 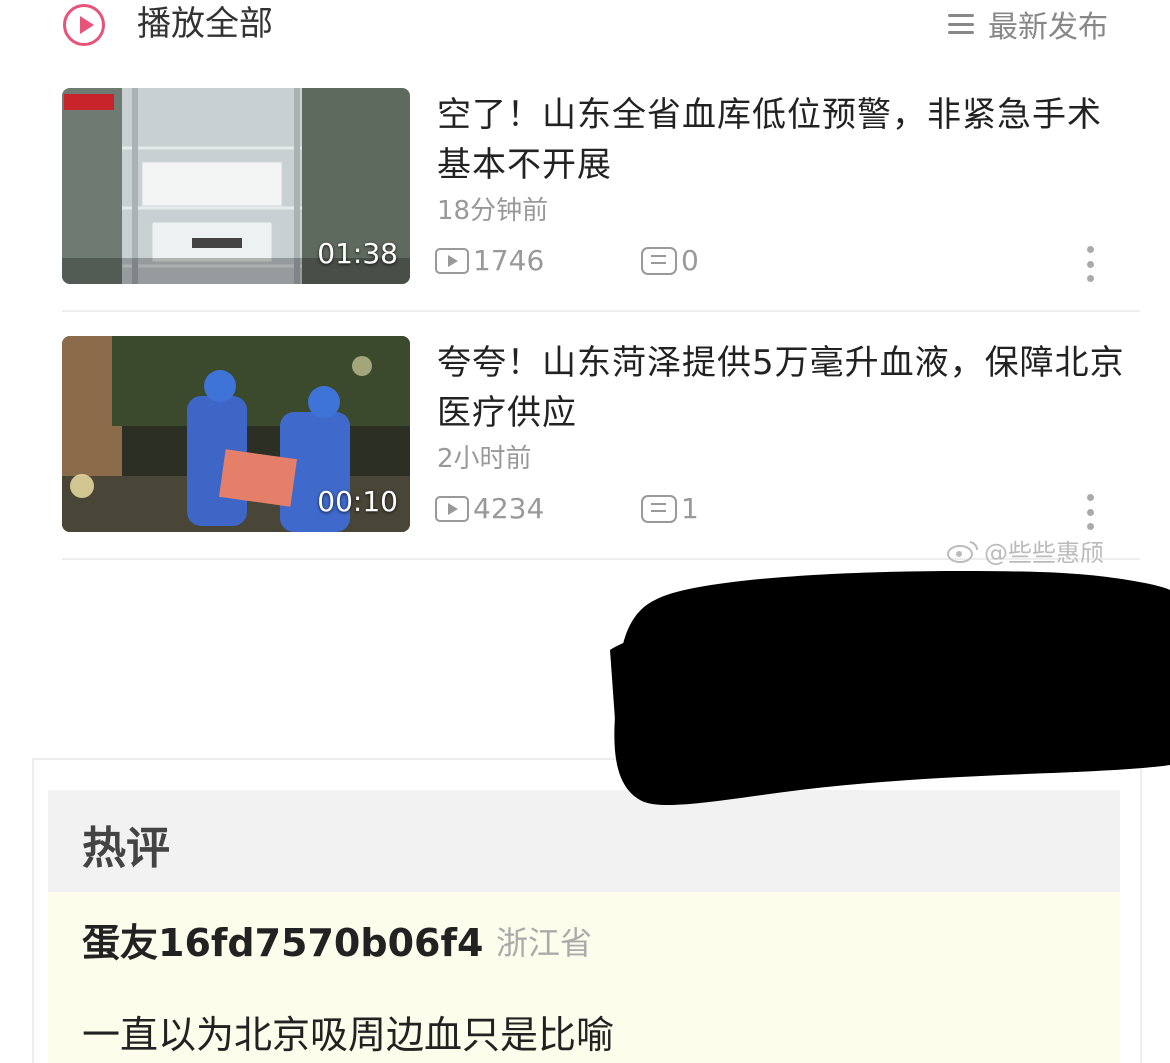 I want to click on video-publish-time: 18分钟前, so click(x=493, y=211).